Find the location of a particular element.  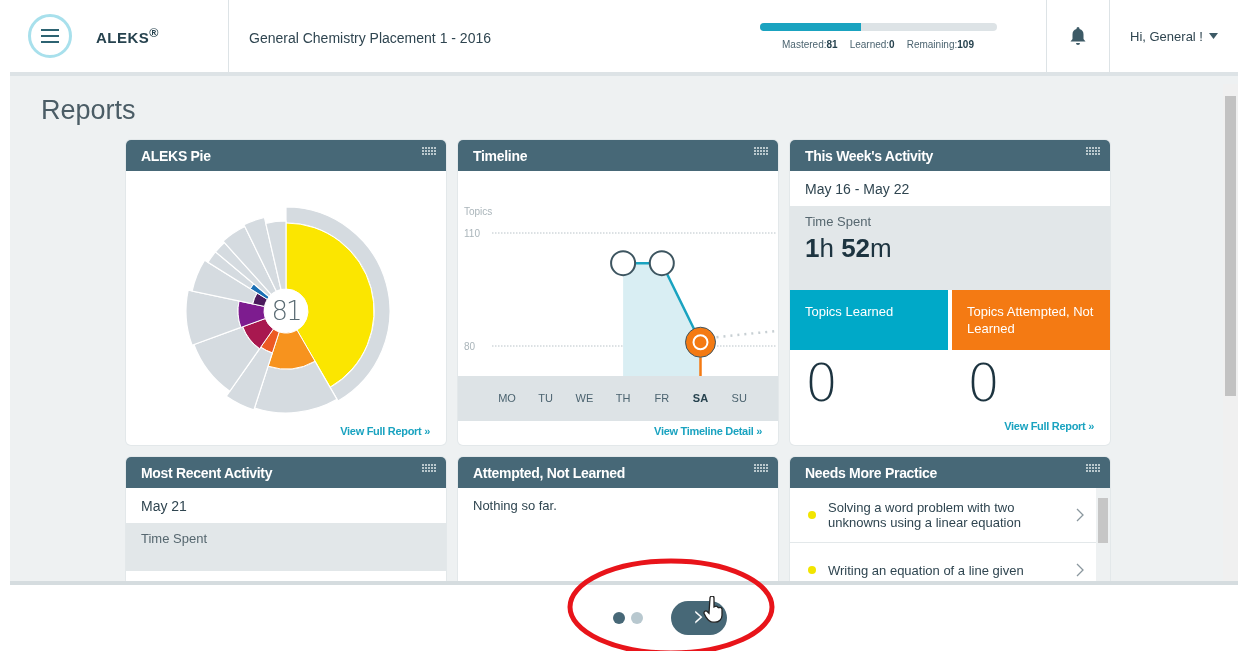

axis-tick: 110 is located at coordinates (472, 233).